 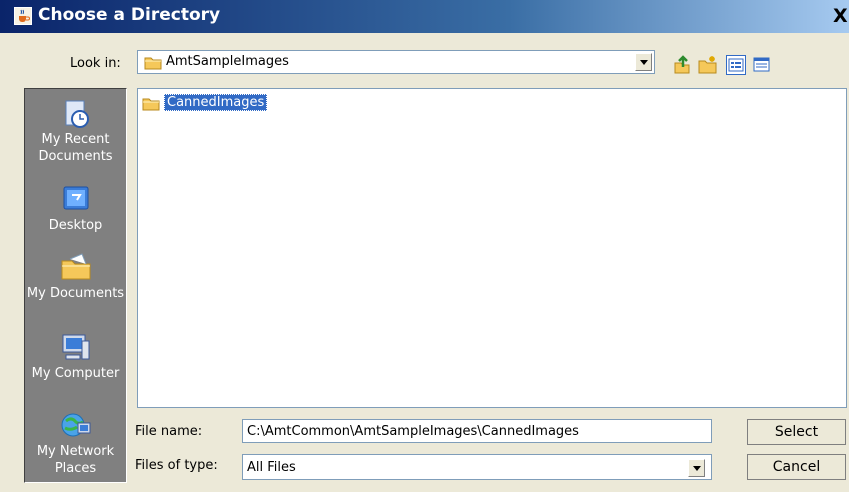 I want to click on title-bar: Choose a Directory X, so click(x=424, y=16).